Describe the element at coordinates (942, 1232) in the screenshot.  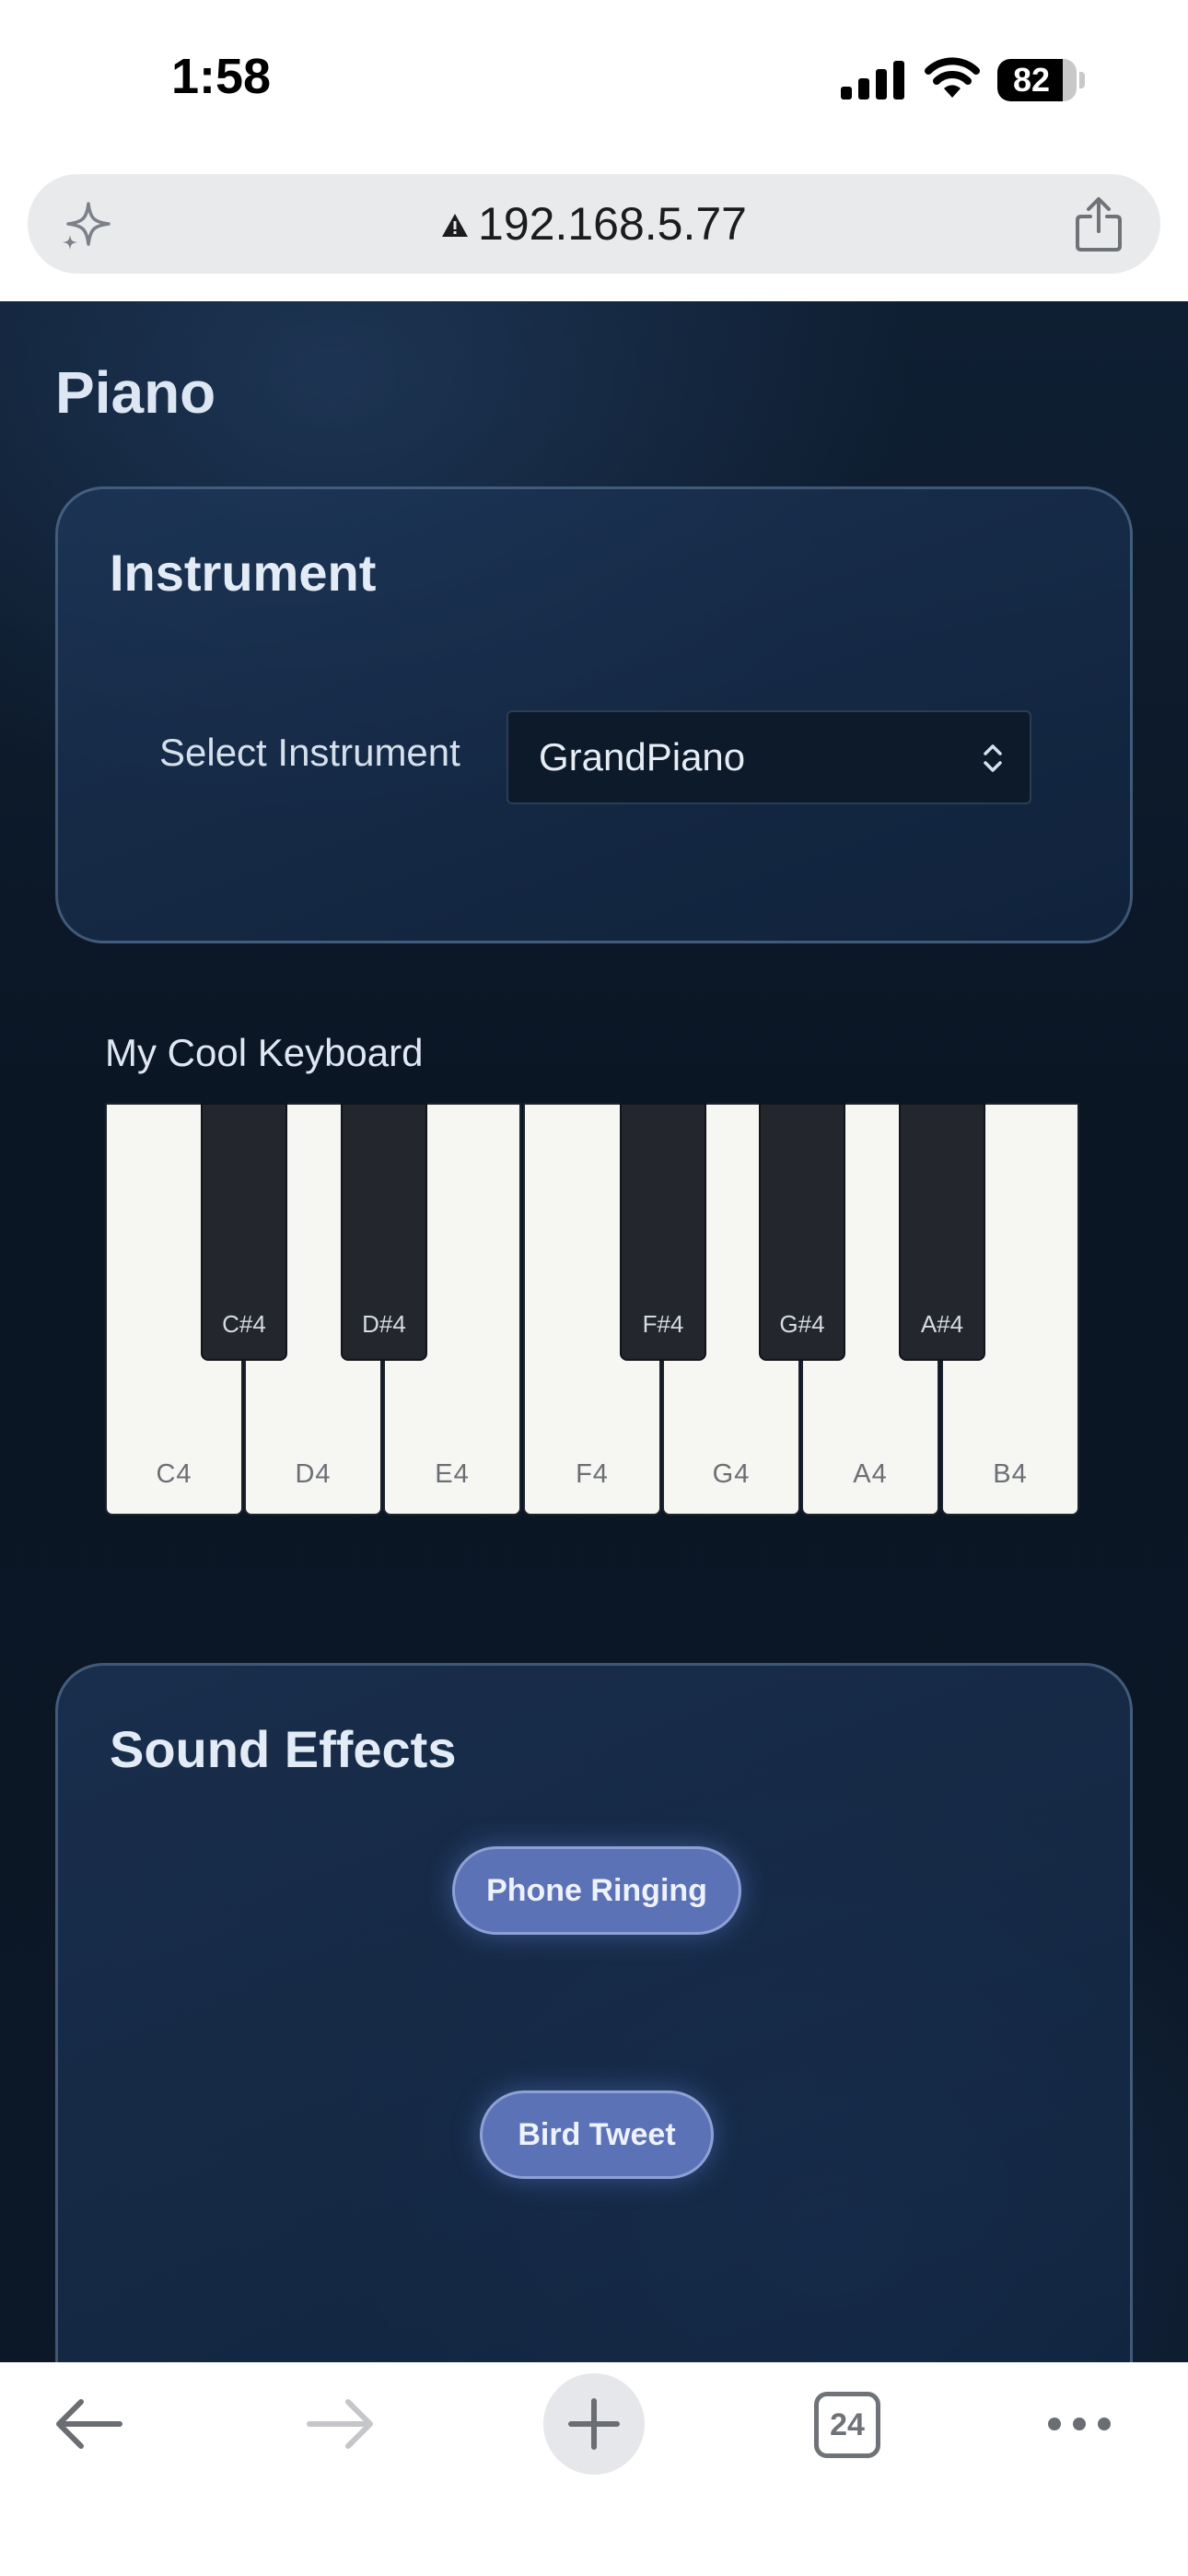
I see `piano-key-a-sharp-4: A#4` at that location.